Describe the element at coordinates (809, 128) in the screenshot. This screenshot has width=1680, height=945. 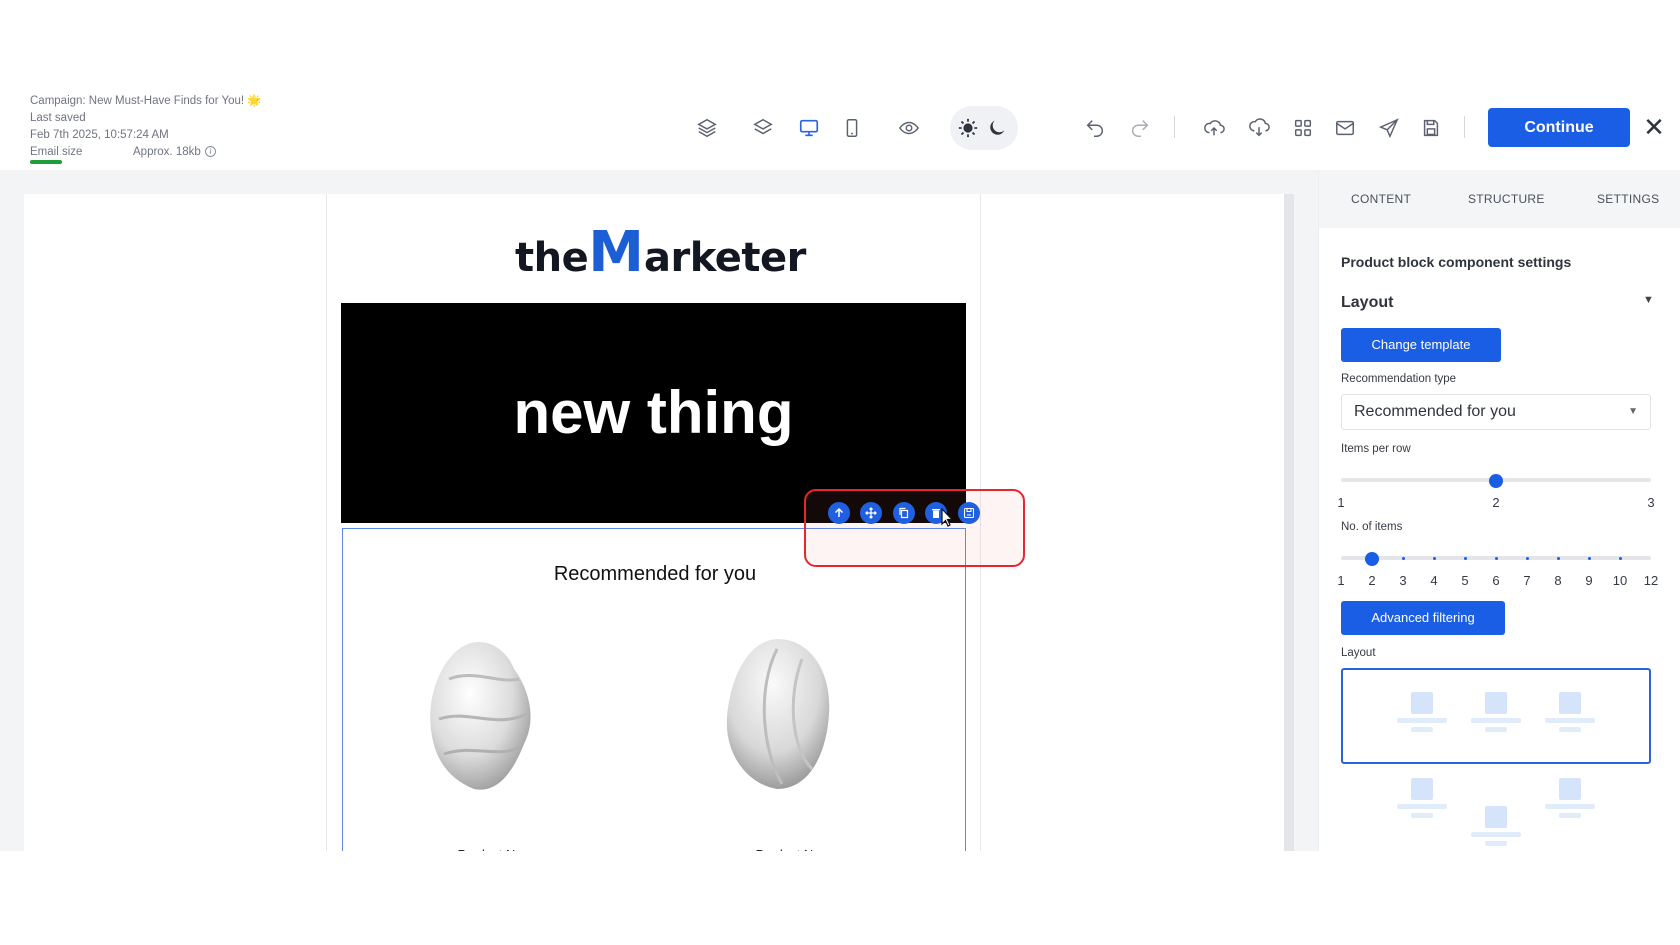
I see `desktop-icon` at that location.